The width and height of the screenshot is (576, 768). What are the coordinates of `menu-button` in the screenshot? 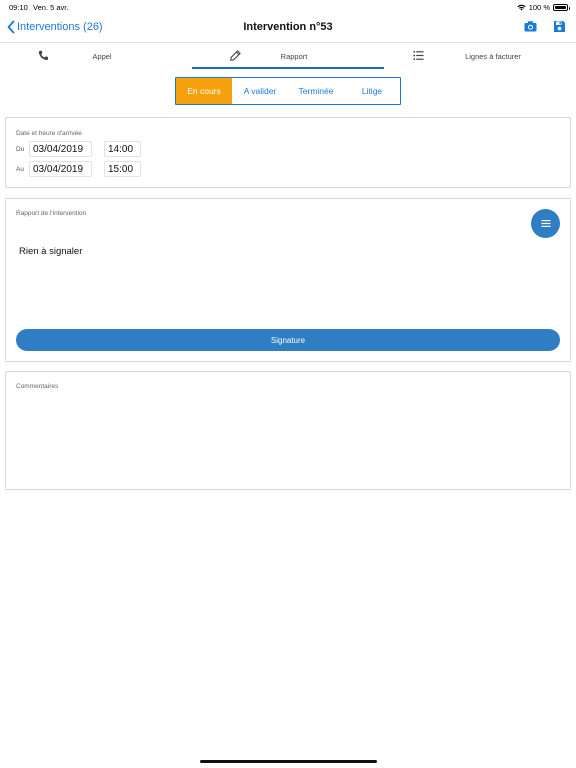 It's located at (545, 223).